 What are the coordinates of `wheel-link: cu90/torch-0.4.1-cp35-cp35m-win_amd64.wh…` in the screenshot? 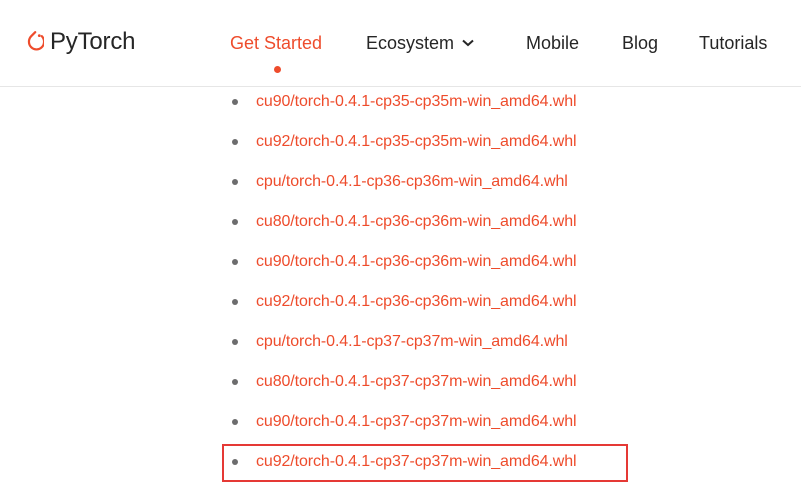 It's located at (416, 102).